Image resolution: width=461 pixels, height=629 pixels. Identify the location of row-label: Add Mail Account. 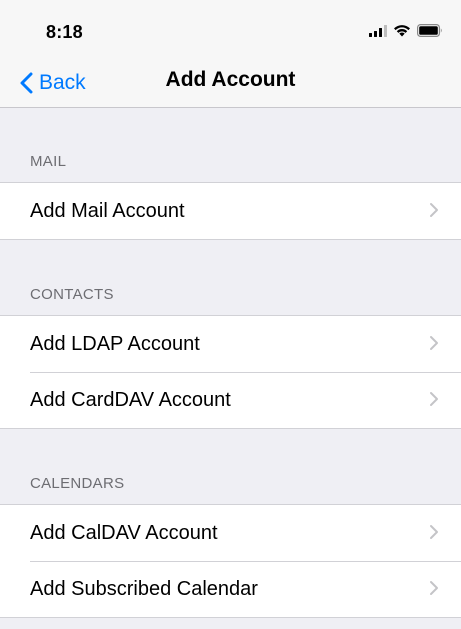
(107, 210).